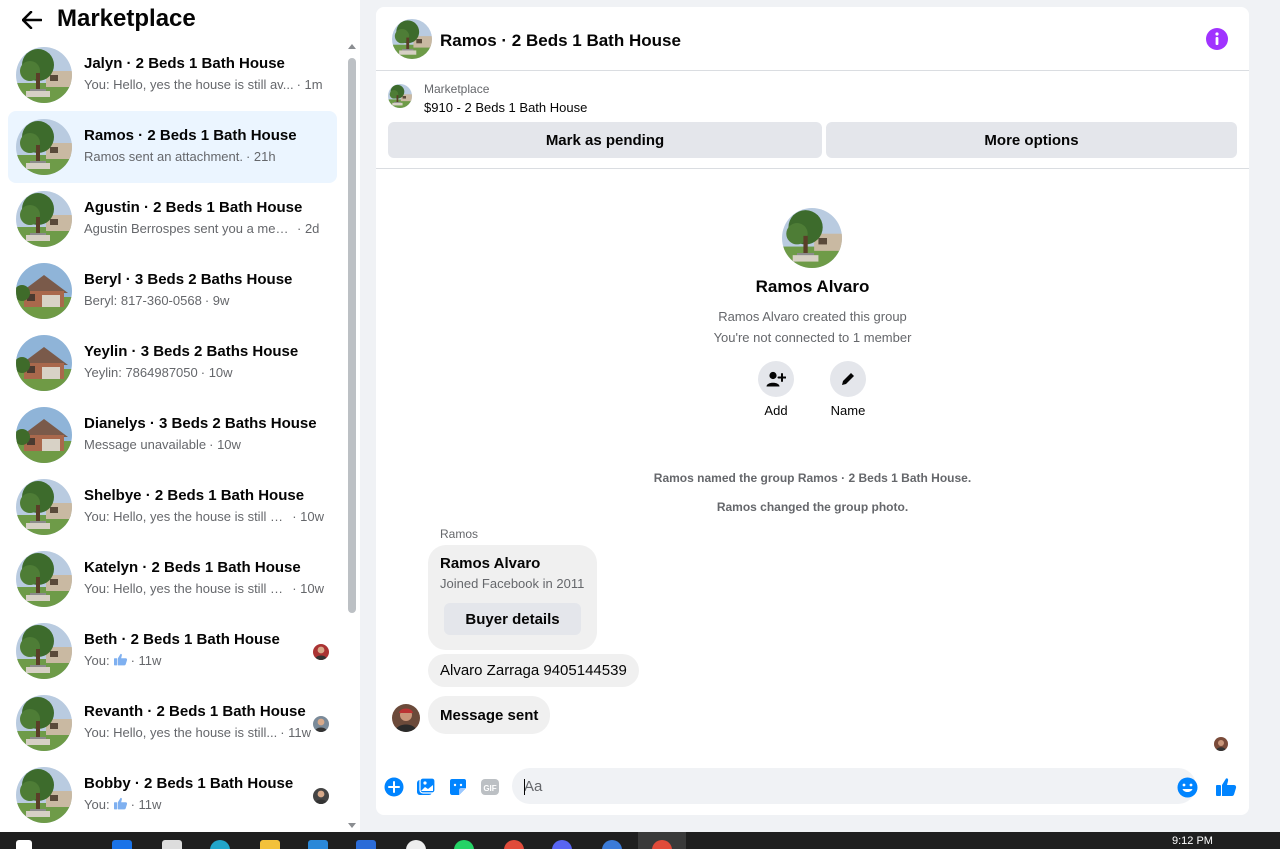 The height and width of the screenshot is (849, 1280). I want to click on group-name: Ramos Alvaro, so click(812, 286).